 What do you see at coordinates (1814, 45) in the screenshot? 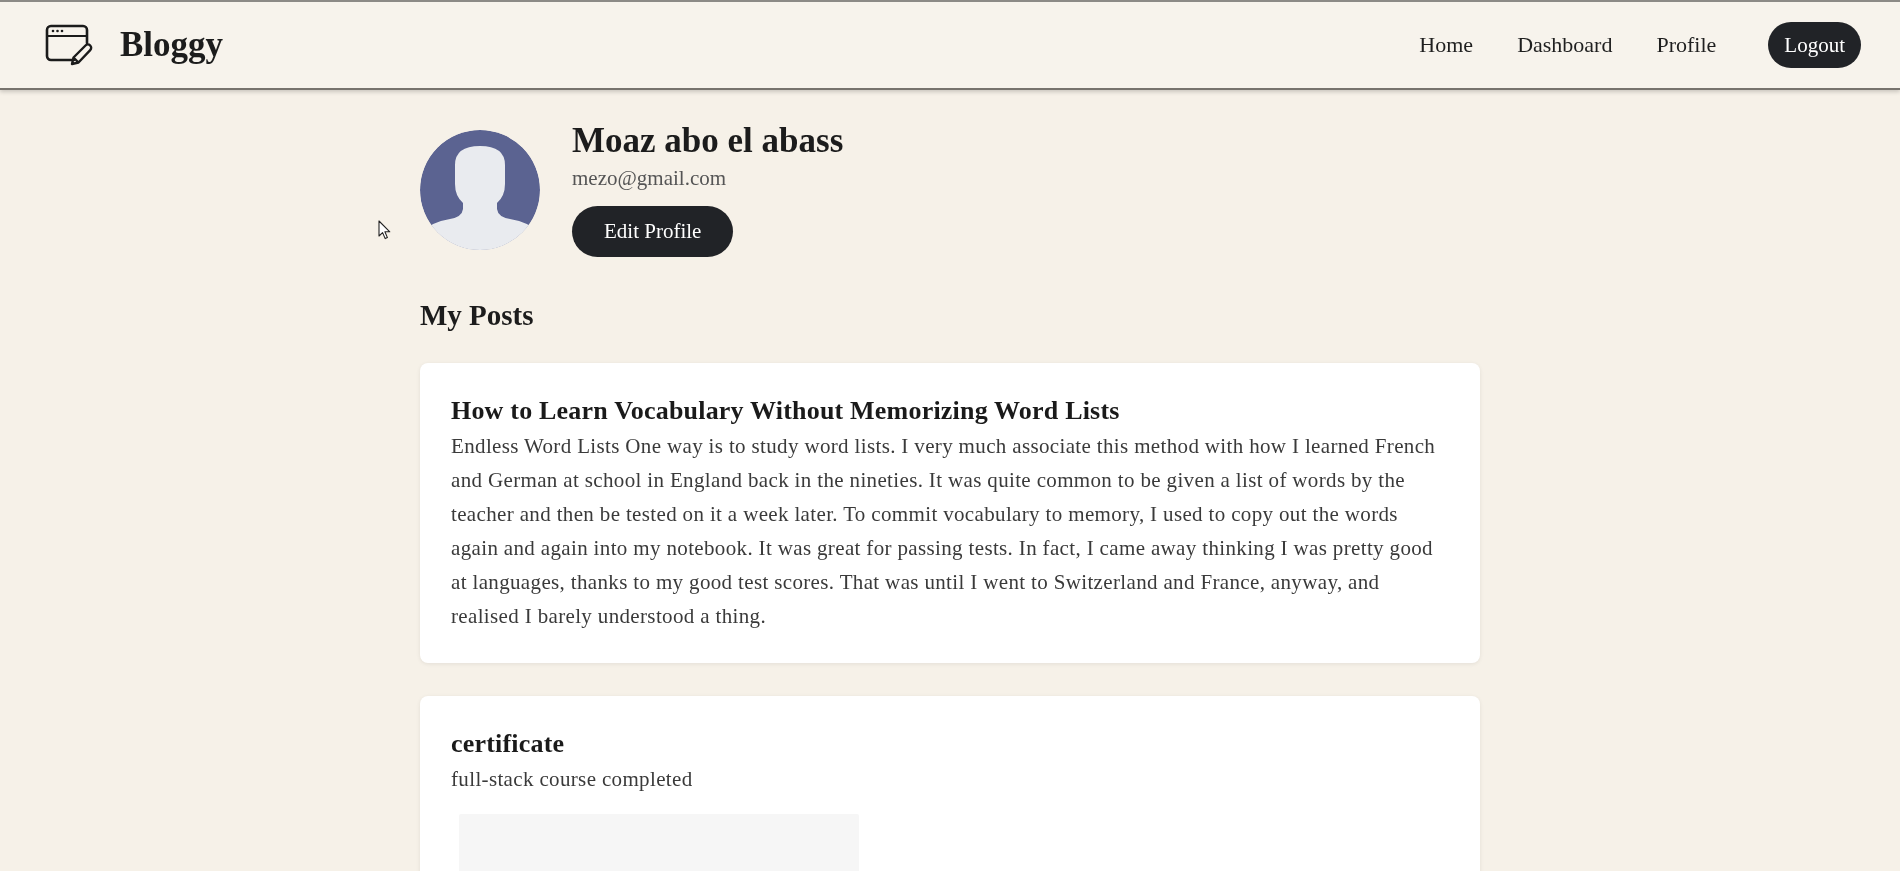
I see `logout-button: Logout` at bounding box center [1814, 45].